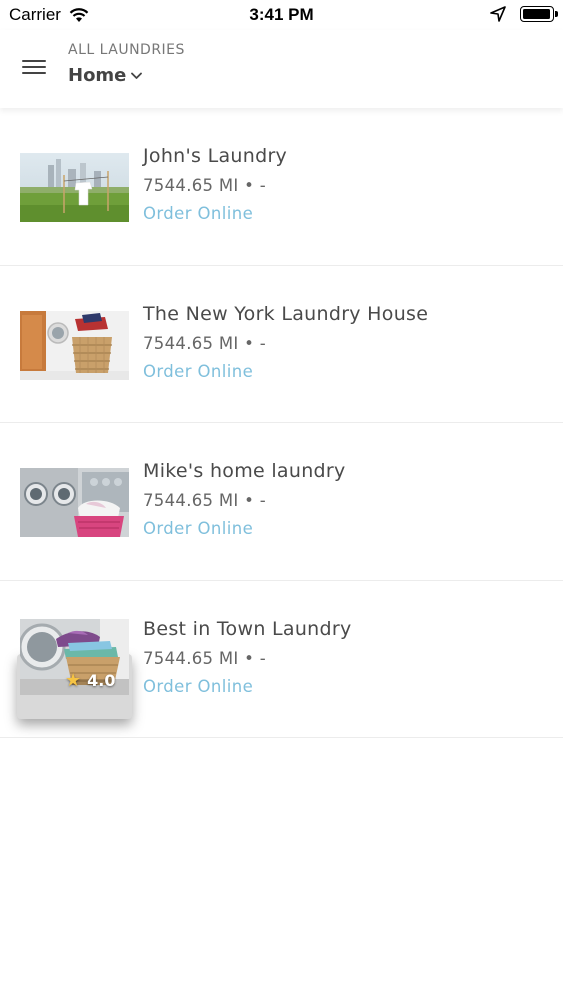 The image size is (563, 1000). I want to click on rating-badge: ★ 4.0, so click(90, 680).